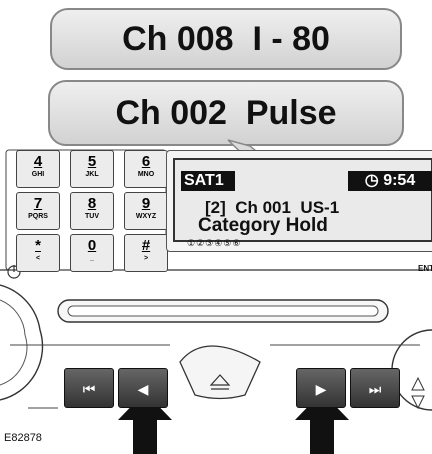 The height and width of the screenshot is (454, 432). I want to click on source-indicator: SAT1, so click(208, 181).